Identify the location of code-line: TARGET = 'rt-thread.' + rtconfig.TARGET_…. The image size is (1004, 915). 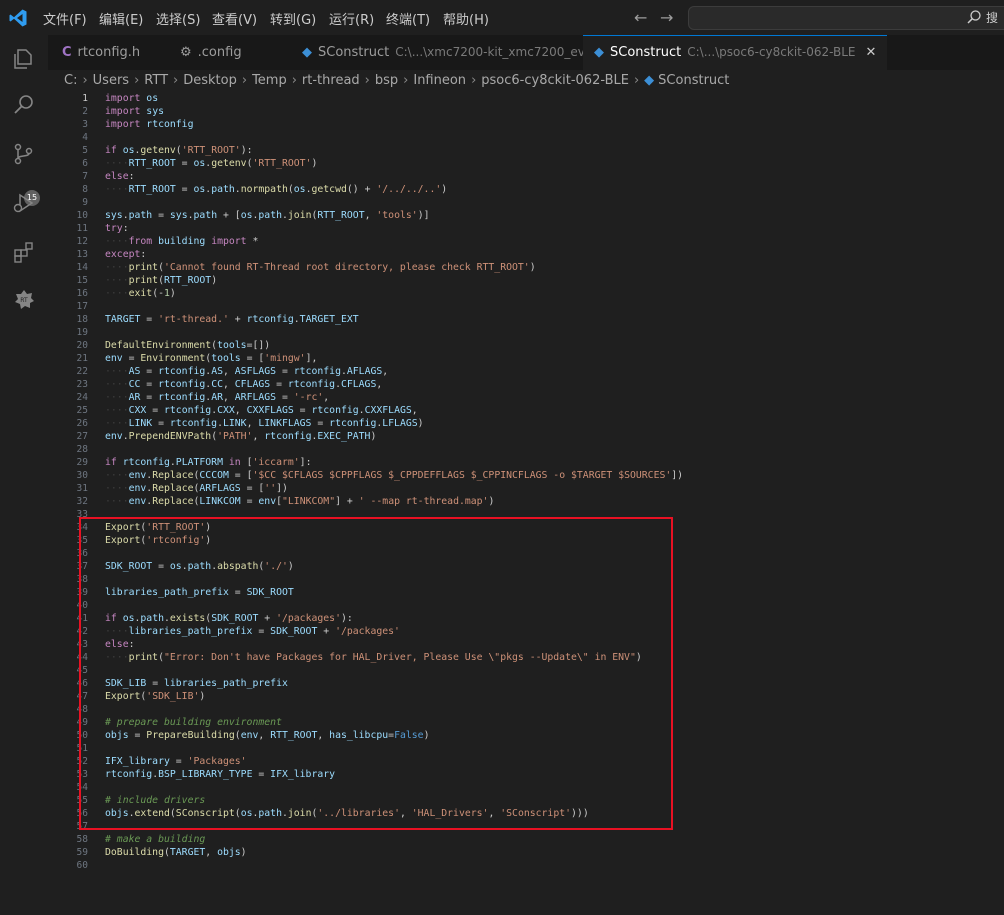
(394, 319).